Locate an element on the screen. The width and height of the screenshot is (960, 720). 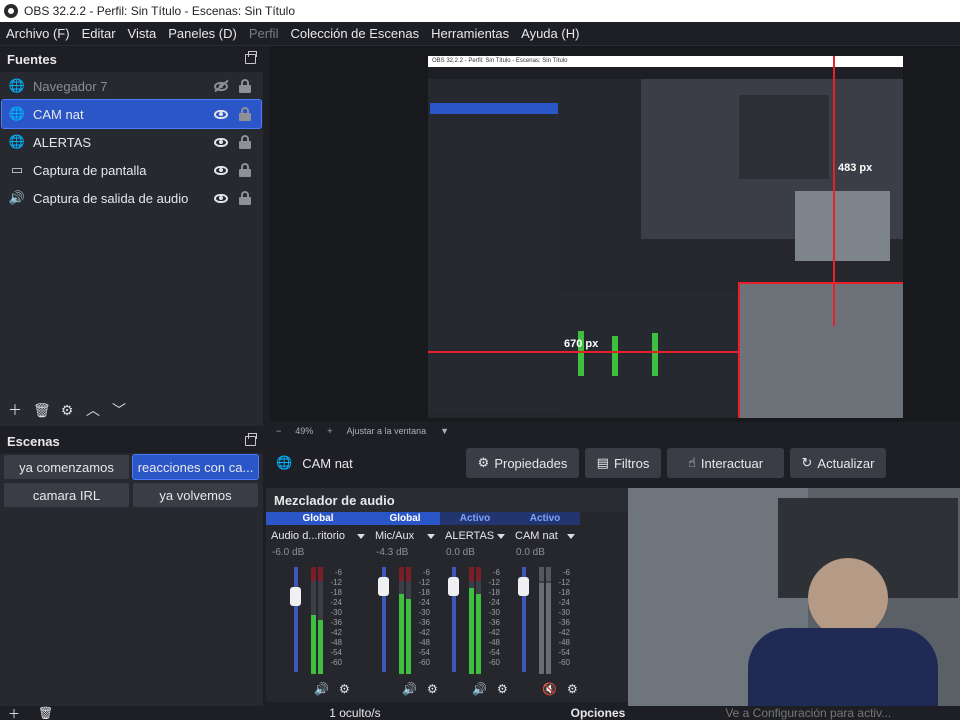
channel-controls: 🔇 ⚙ is located at coordinates (560, 689).